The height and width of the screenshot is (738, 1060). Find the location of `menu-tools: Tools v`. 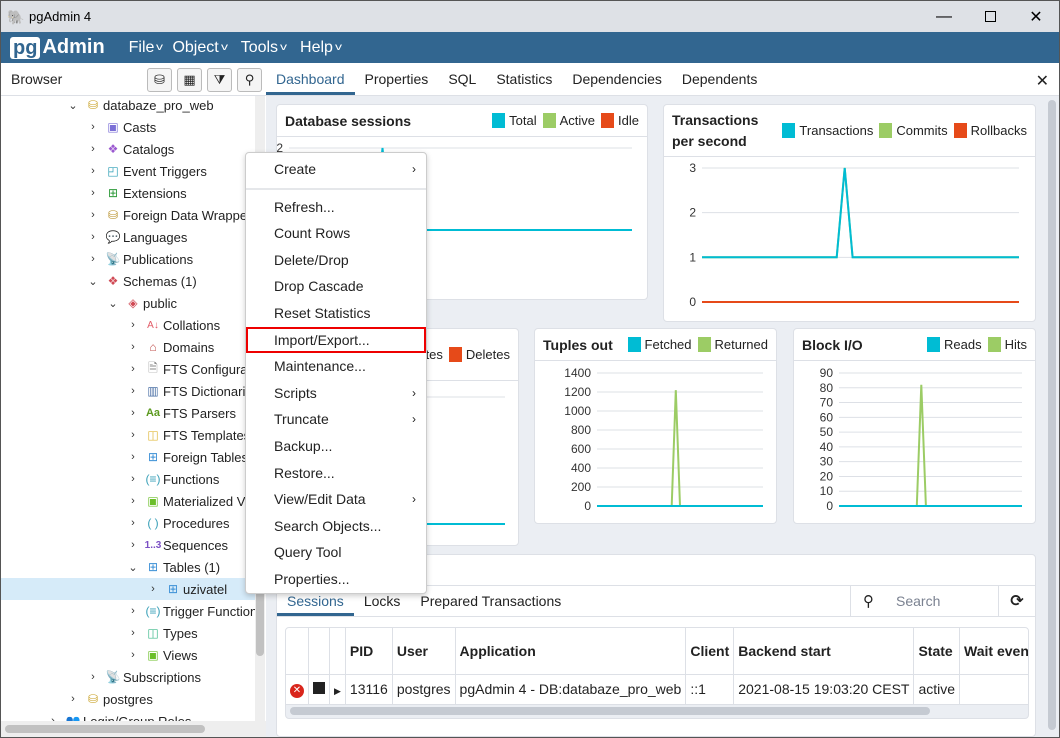

menu-tools: Tools v is located at coordinates (264, 48).